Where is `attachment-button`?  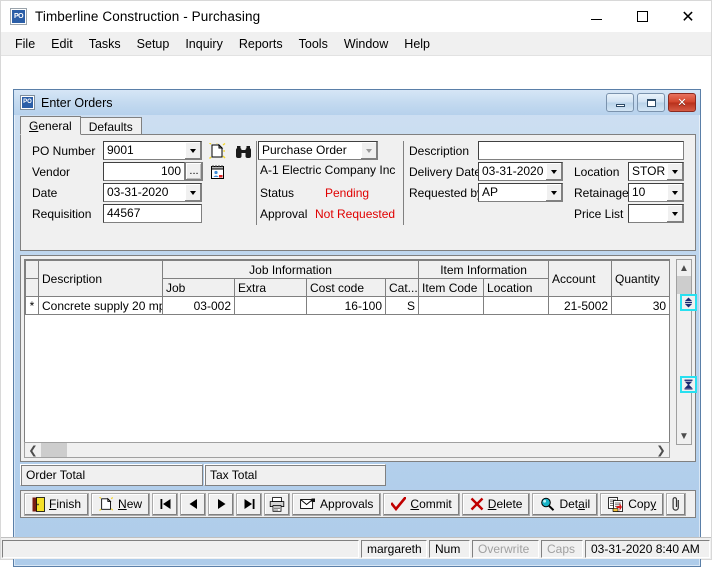
attachment-button is located at coordinates (676, 504).